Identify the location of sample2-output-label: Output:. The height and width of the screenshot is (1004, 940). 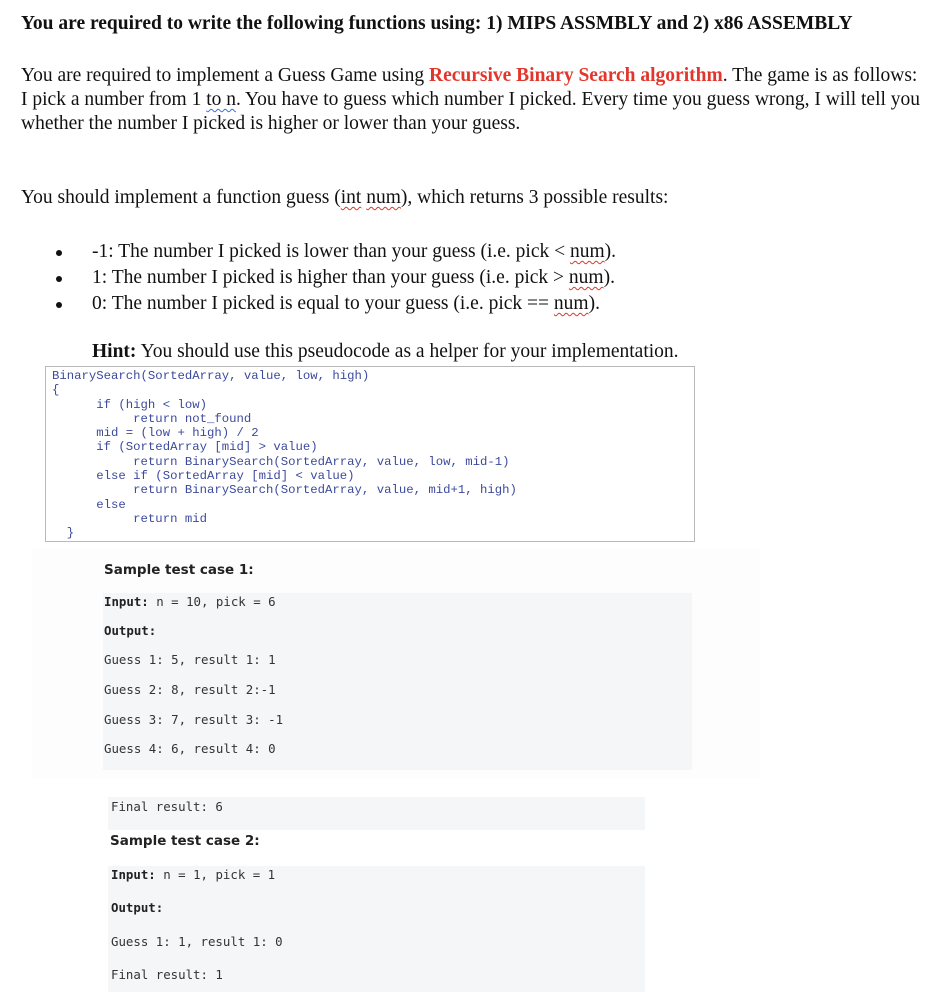
(137, 907).